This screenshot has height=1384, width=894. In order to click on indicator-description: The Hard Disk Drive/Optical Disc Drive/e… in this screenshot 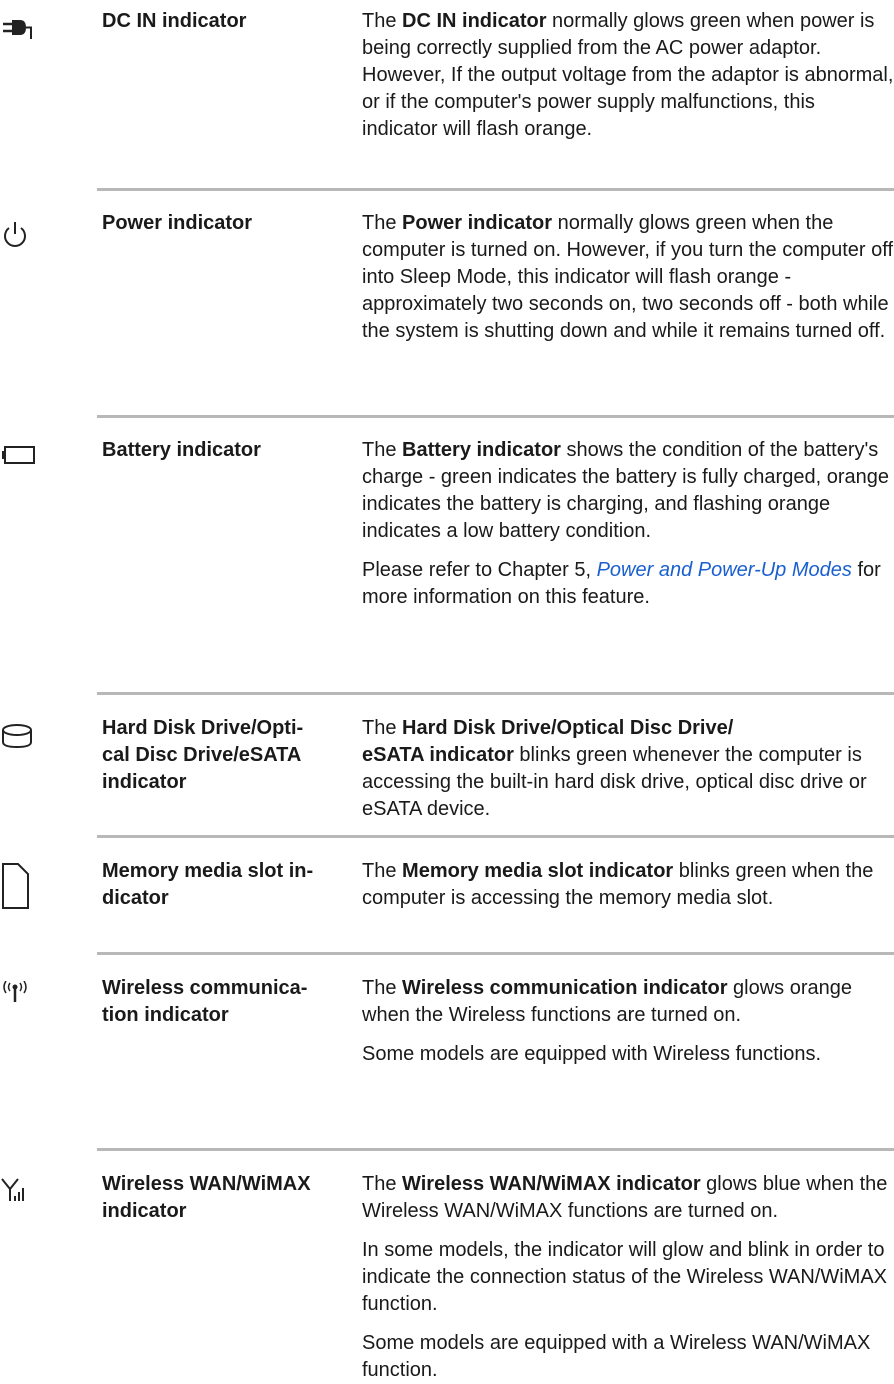, I will do `click(628, 769)`.